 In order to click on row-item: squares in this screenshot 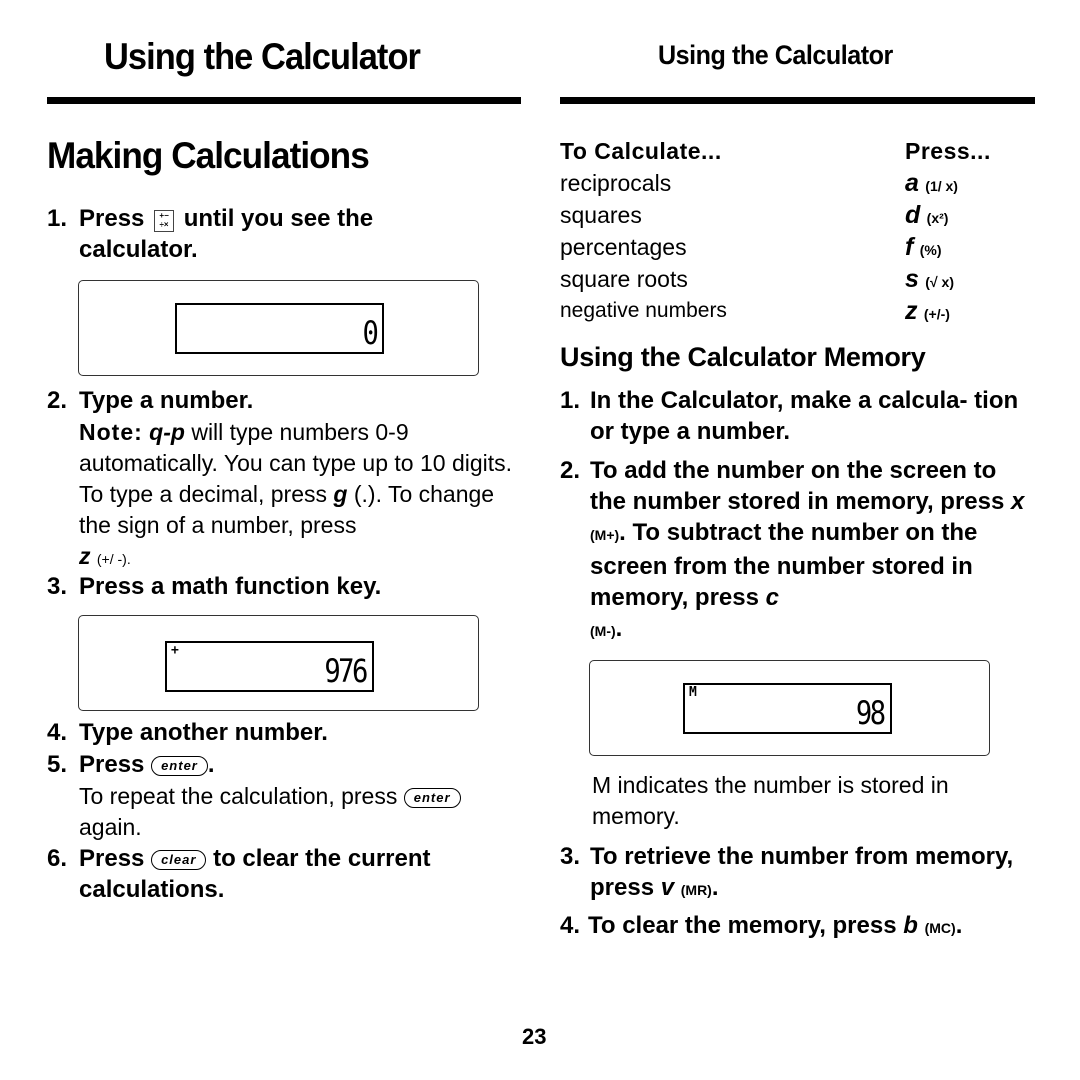, I will do `click(601, 215)`.